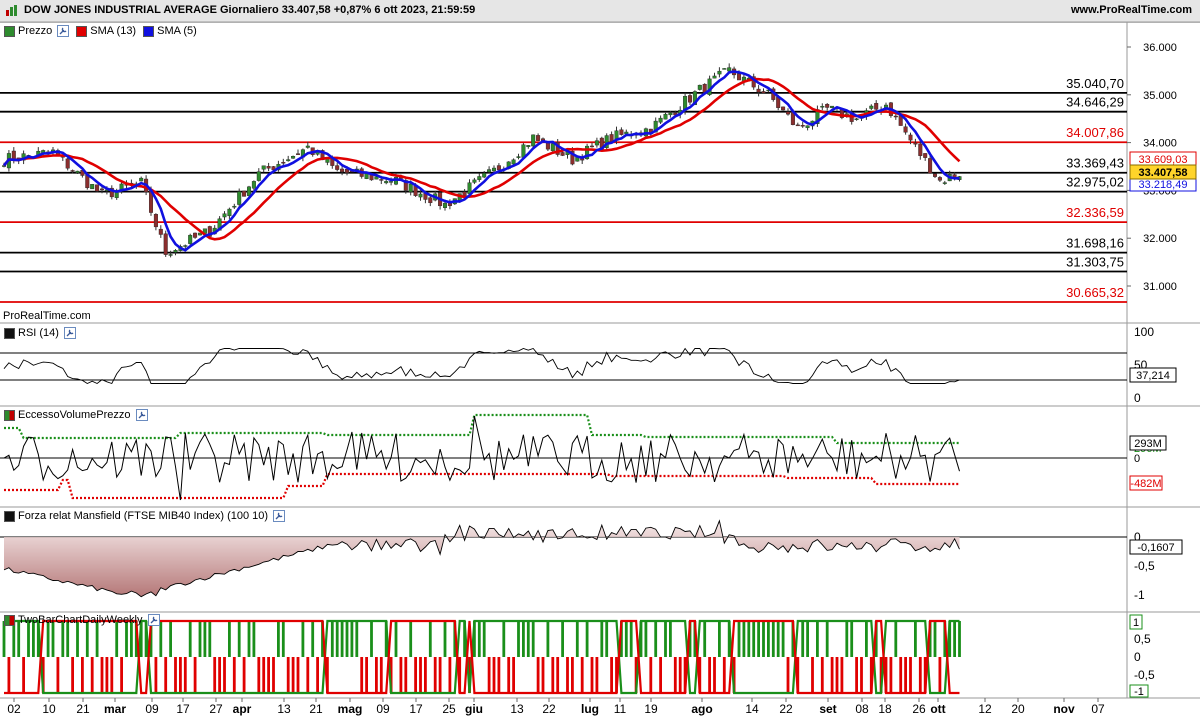 This screenshot has width=1200, height=720. What do you see at coordinates (152, 709) in the screenshot?
I see `x-axis-label: 09` at bounding box center [152, 709].